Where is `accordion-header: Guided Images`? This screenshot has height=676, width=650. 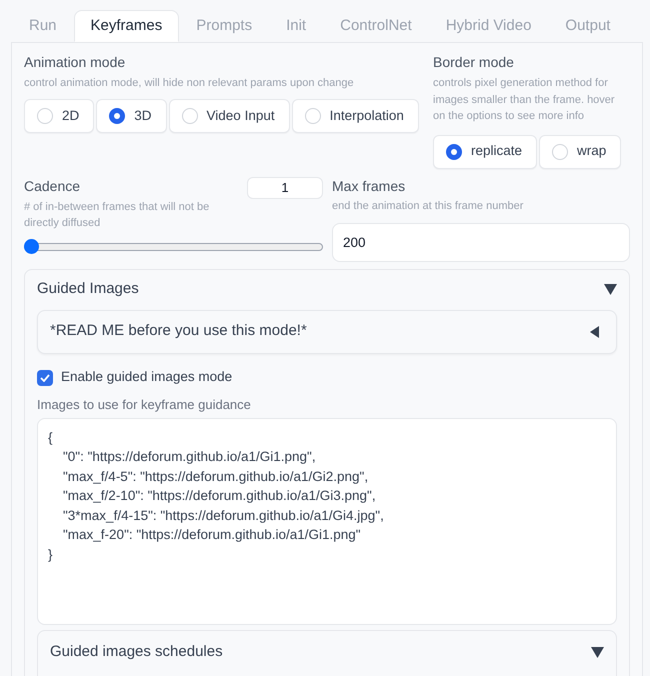
accordion-header: Guided Images is located at coordinates (327, 290).